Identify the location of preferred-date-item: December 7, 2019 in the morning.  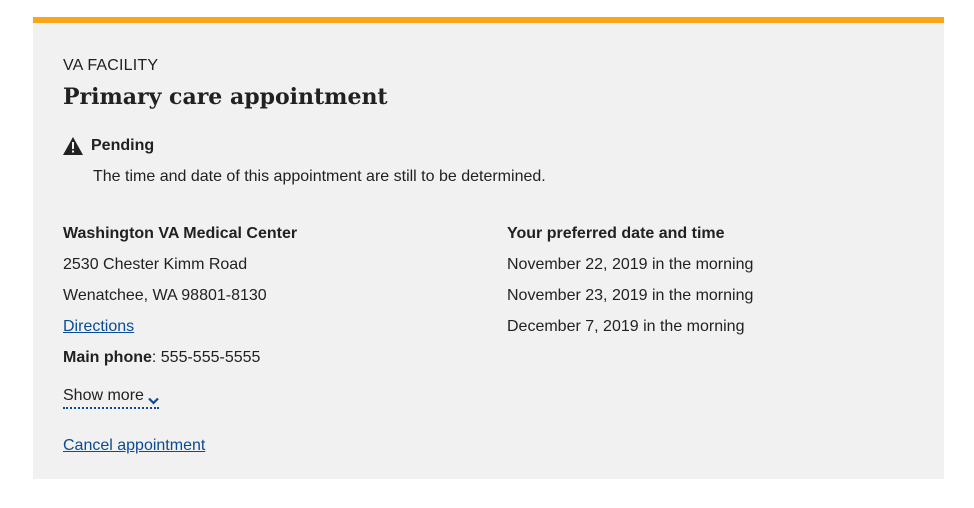
(626, 326).